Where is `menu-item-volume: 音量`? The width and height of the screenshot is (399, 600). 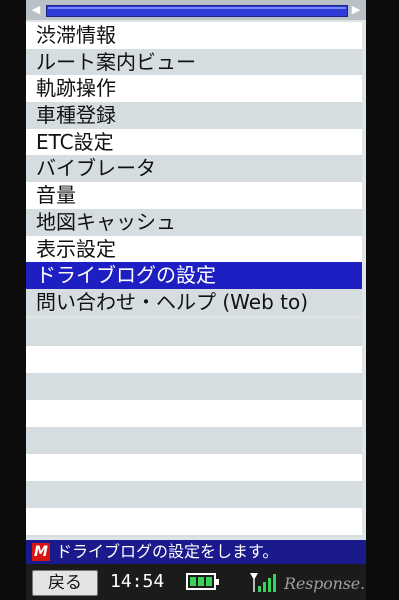
menu-item-volume: 音量 is located at coordinates (194, 195).